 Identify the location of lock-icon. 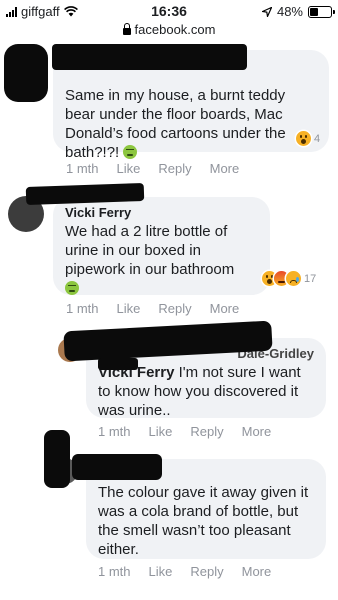
(126, 29).